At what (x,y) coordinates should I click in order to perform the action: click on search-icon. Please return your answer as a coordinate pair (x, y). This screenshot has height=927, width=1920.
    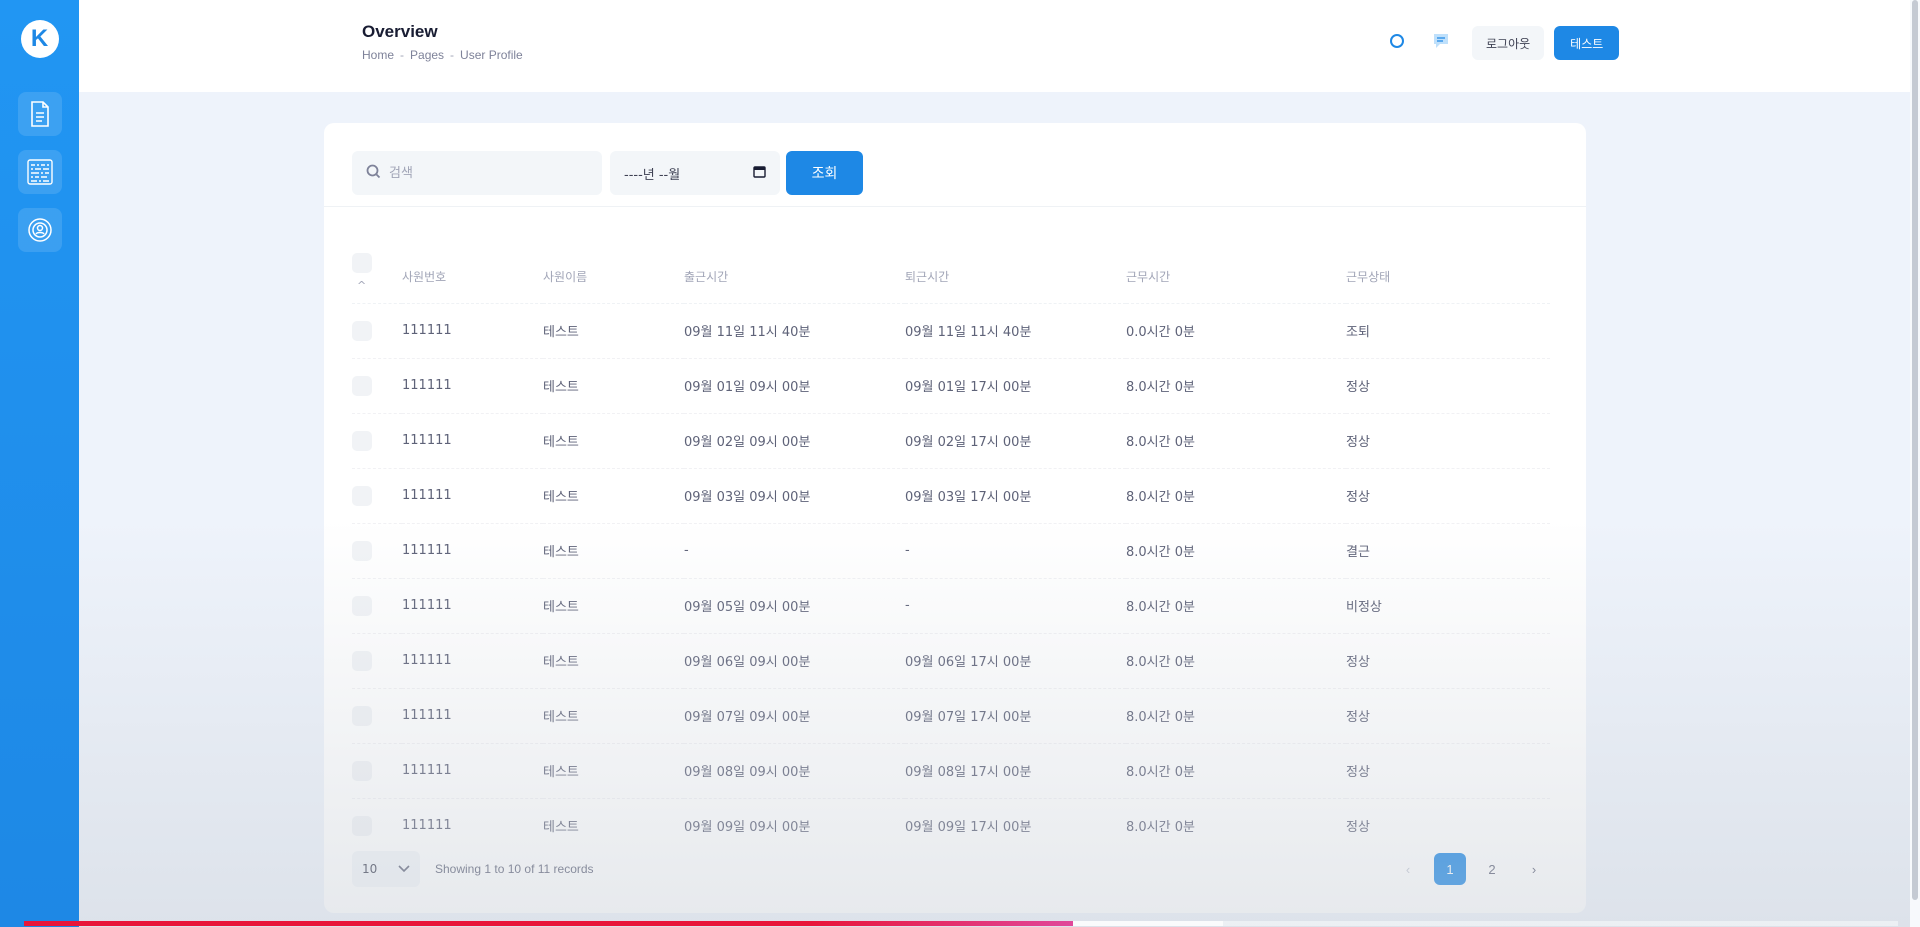
    Looking at the image, I should click on (373, 173).